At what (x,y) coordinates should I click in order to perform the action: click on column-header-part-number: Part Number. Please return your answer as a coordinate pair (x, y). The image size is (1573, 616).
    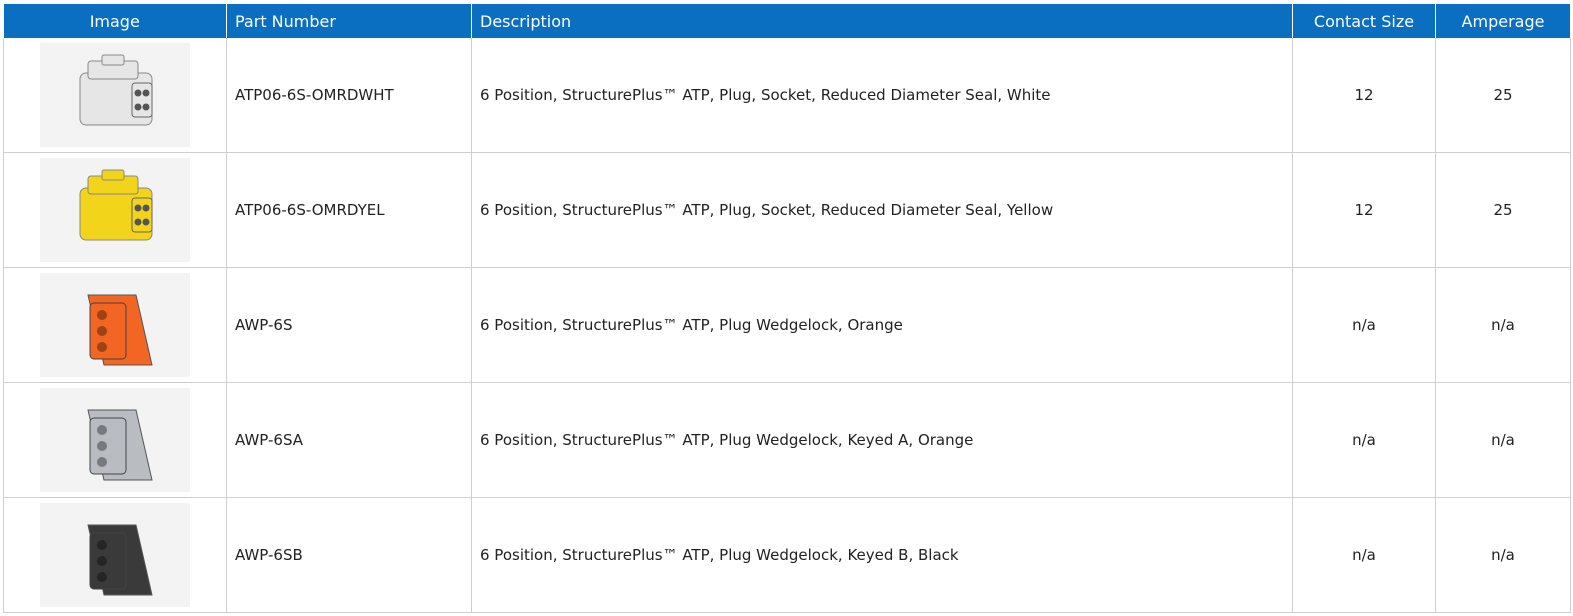
    Looking at the image, I should click on (349, 21).